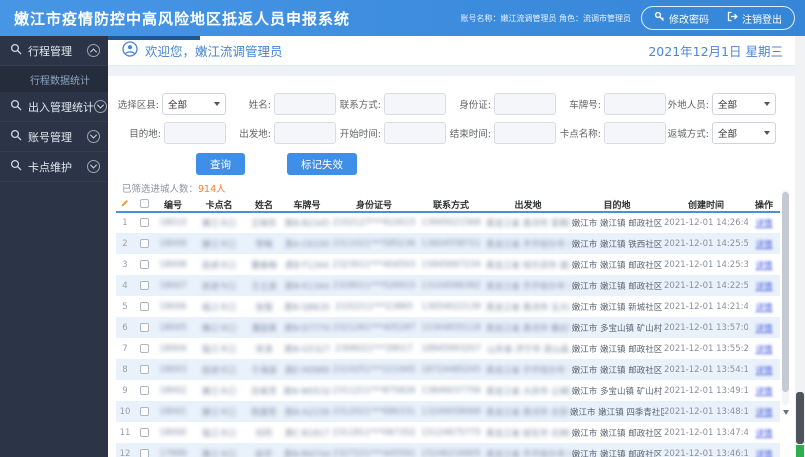 This screenshot has width=805, height=457. I want to click on row-index: 11, so click(125, 432).